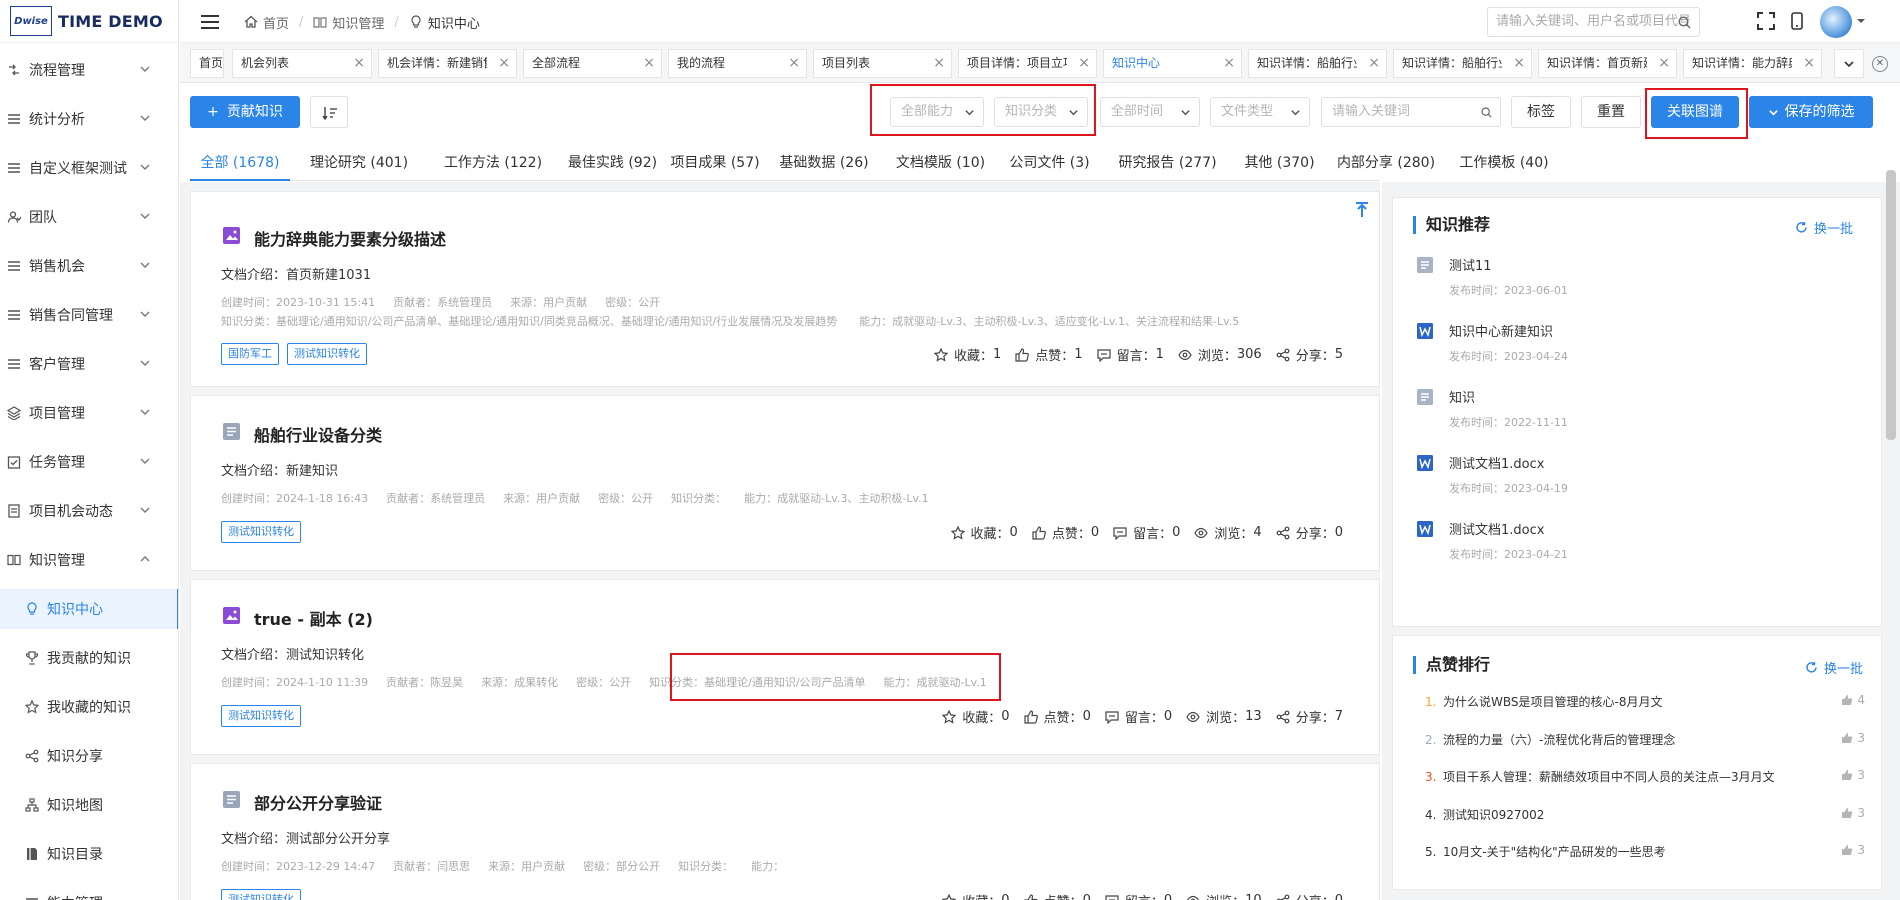 Image resolution: width=1900 pixels, height=900 pixels. Describe the element at coordinates (318, 802) in the screenshot. I see `card-title: 部分公开分享验证` at that location.